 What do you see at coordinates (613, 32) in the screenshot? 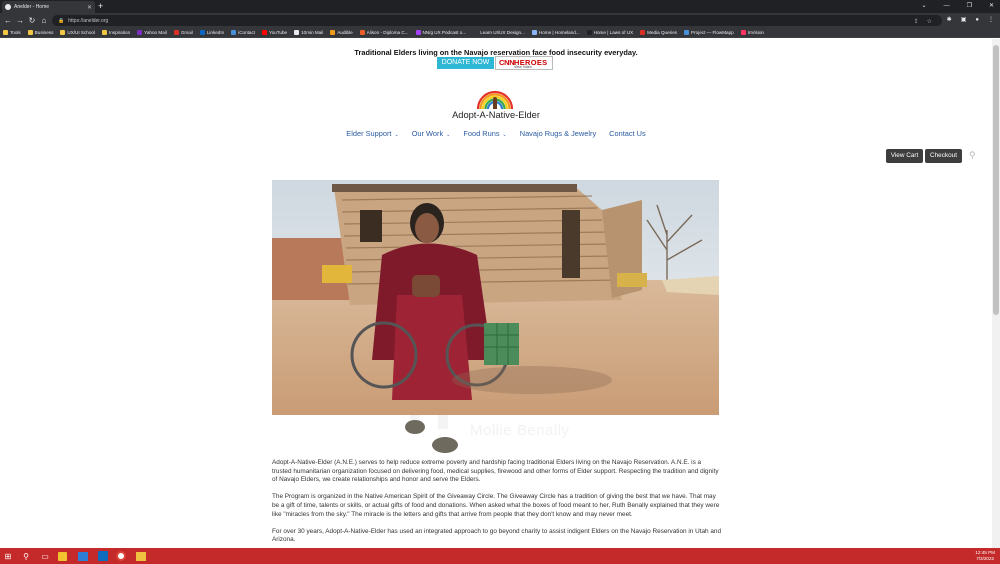
I see `bookmark-label: Home | Laws of UX` at bounding box center [613, 32].